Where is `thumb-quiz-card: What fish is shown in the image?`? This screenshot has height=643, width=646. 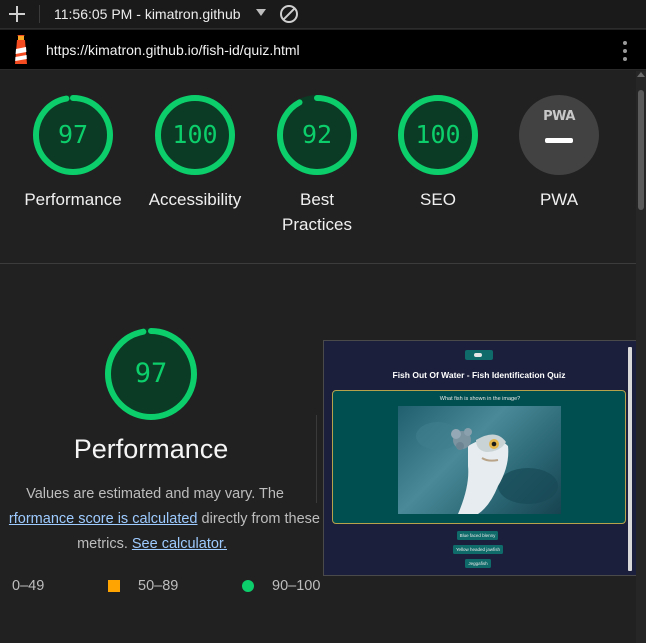
thumb-quiz-card: What fish is shown in the image? is located at coordinates (479, 457).